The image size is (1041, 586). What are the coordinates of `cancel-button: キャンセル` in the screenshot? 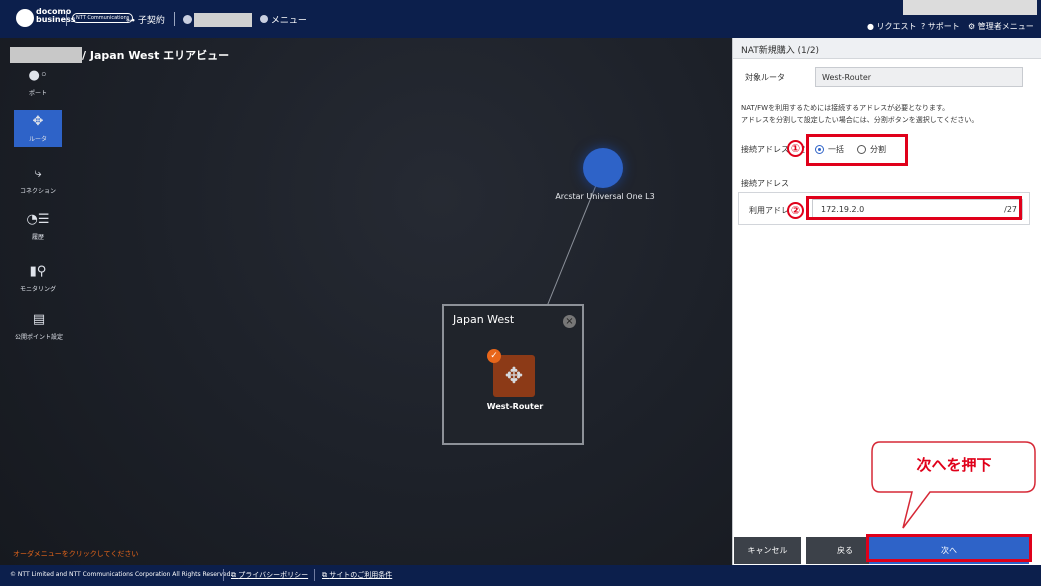 It's located at (767, 550).